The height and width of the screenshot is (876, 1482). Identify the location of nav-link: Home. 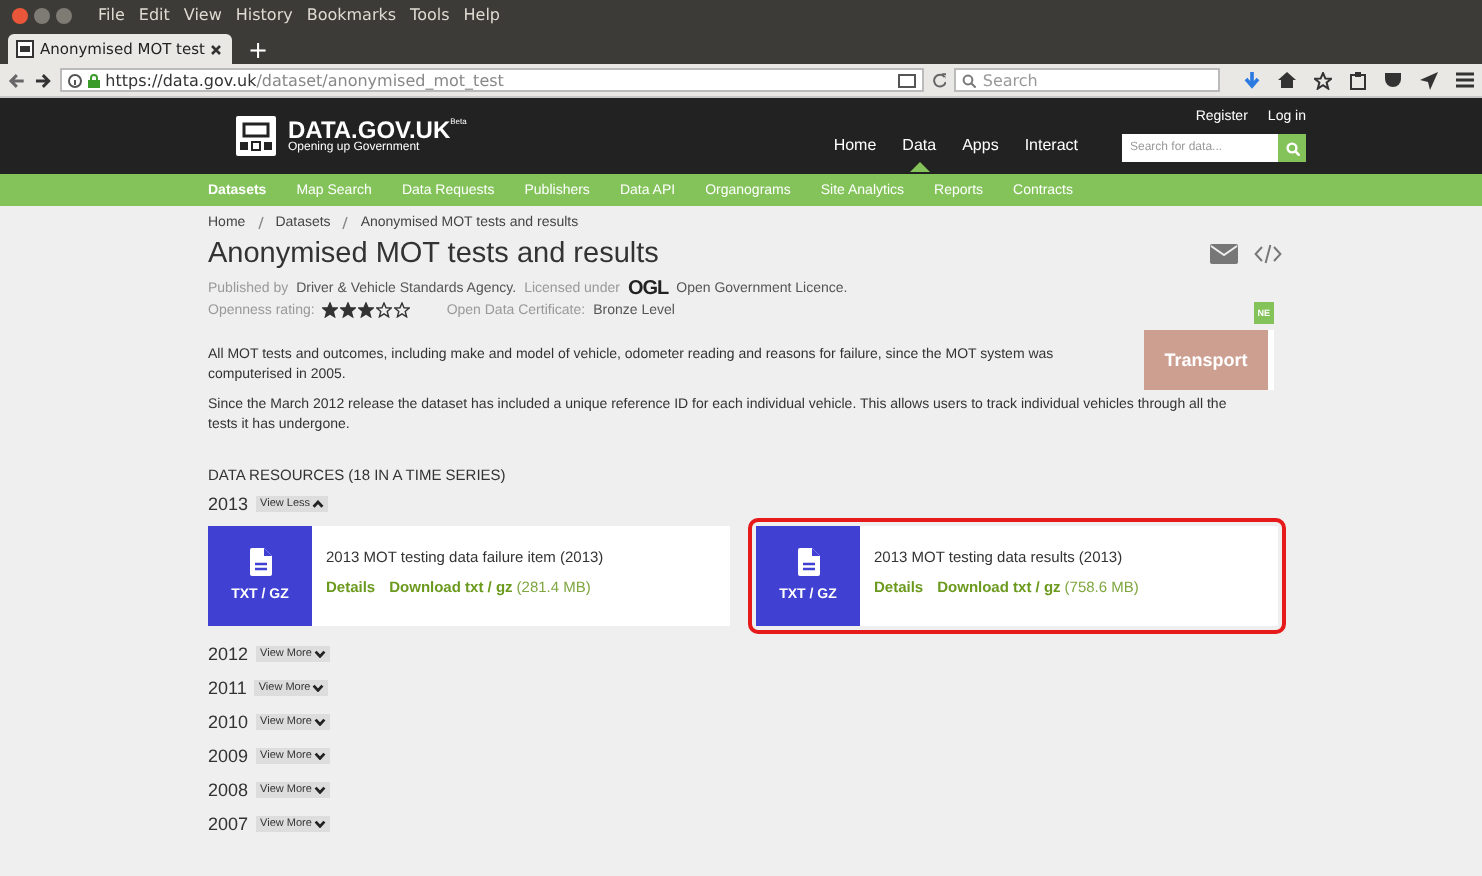
(855, 155).